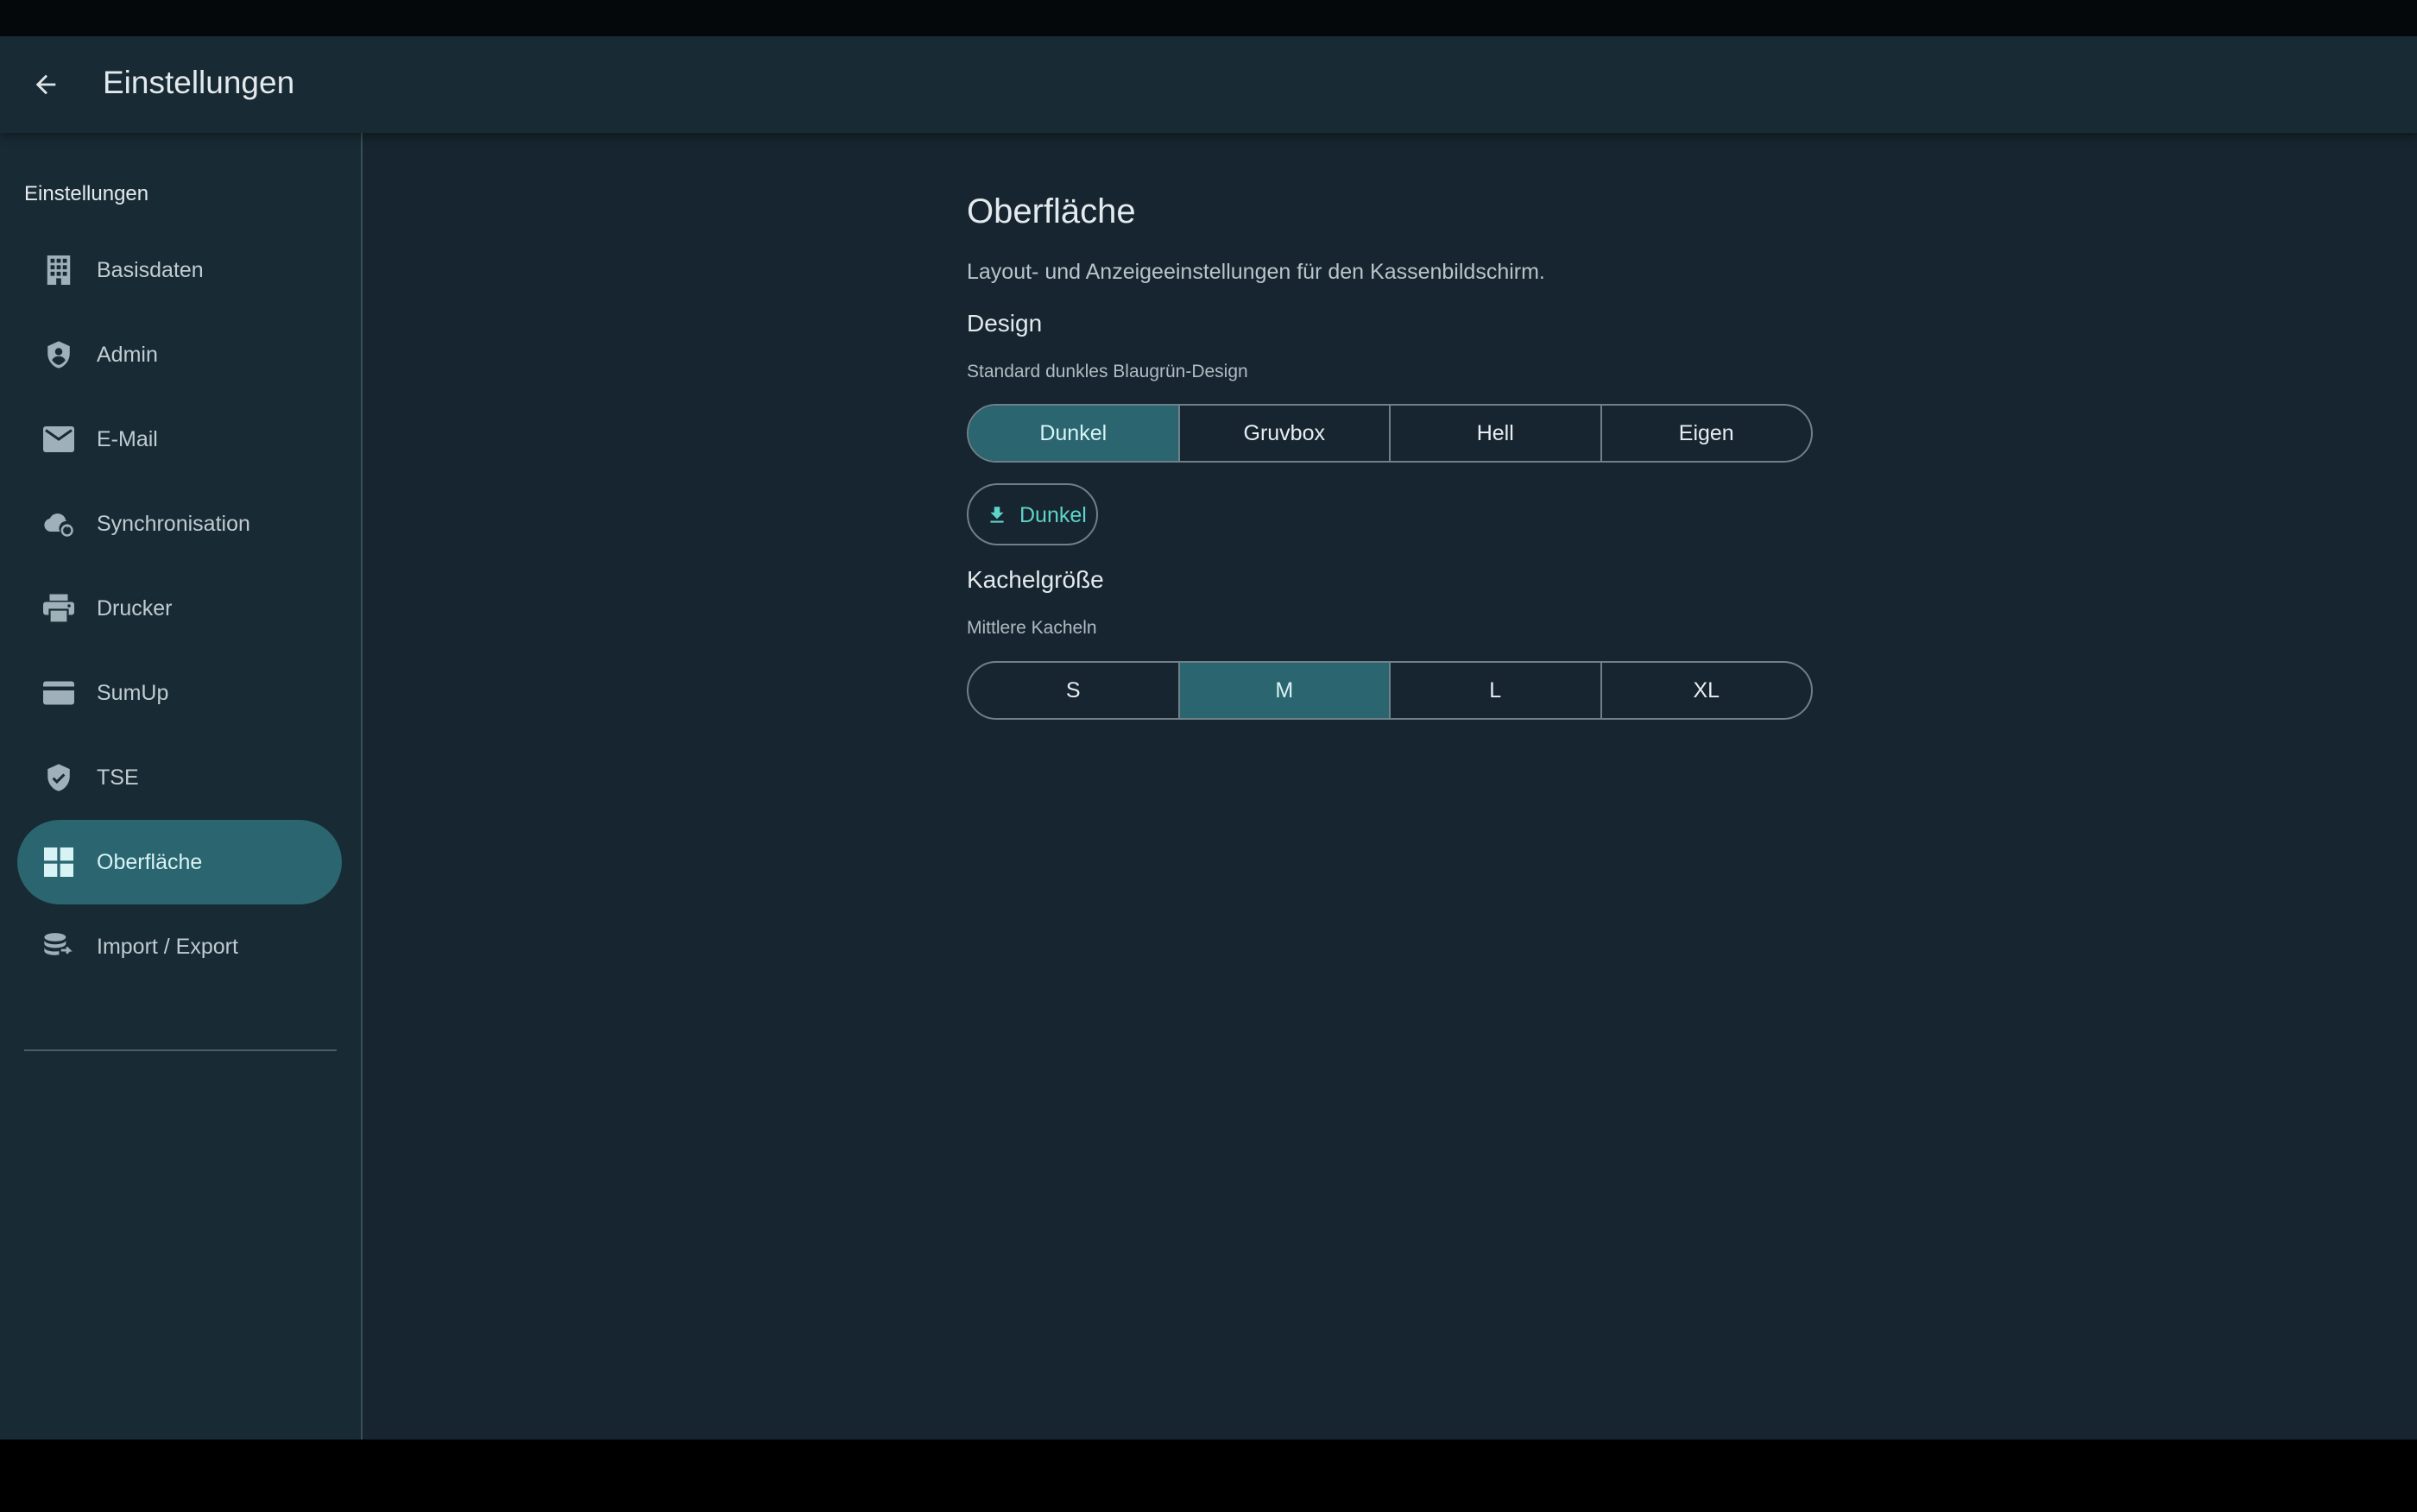 The image size is (2417, 1512). Describe the element at coordinates (135, 609) in the screenshot. I see `sidebar-item-label: Drucker` at that location.